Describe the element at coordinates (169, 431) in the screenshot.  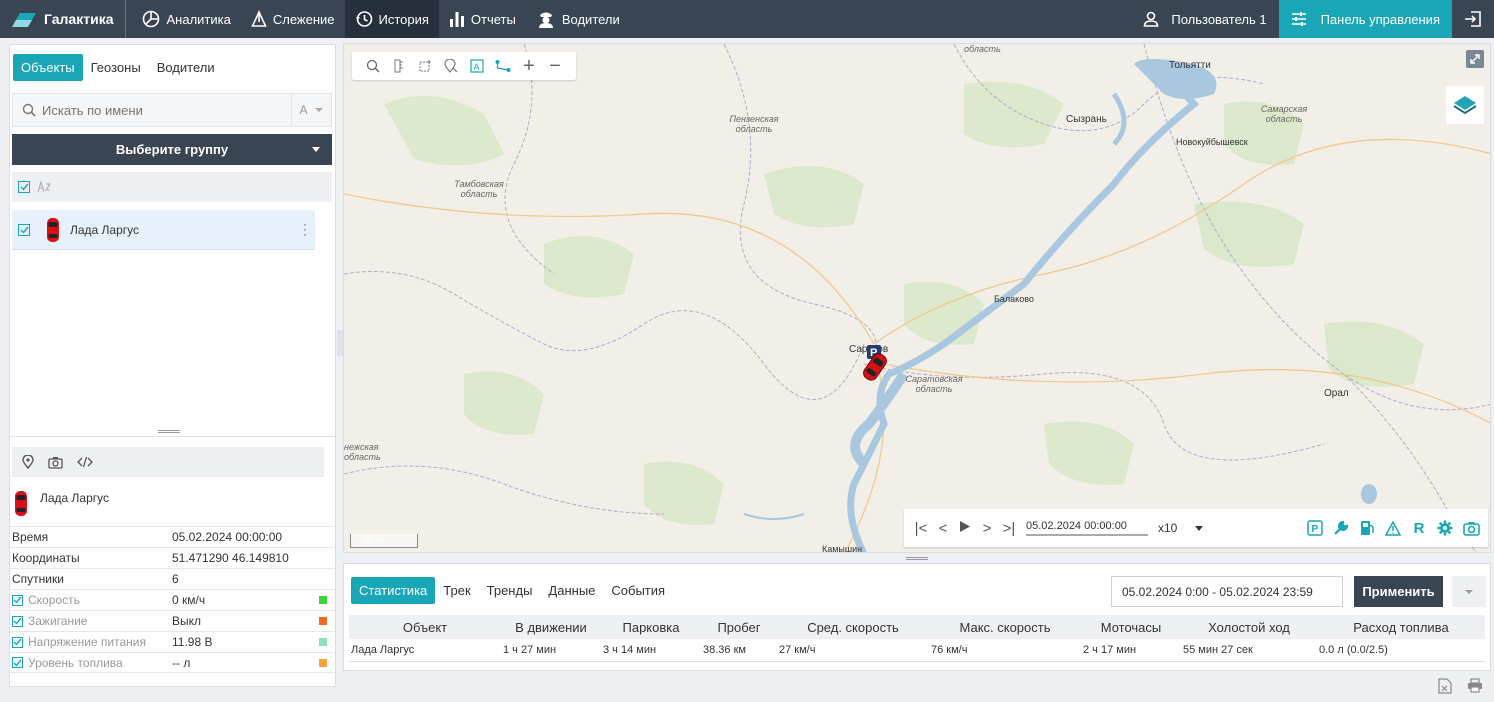
I see `panel-resize-handle` at that location.